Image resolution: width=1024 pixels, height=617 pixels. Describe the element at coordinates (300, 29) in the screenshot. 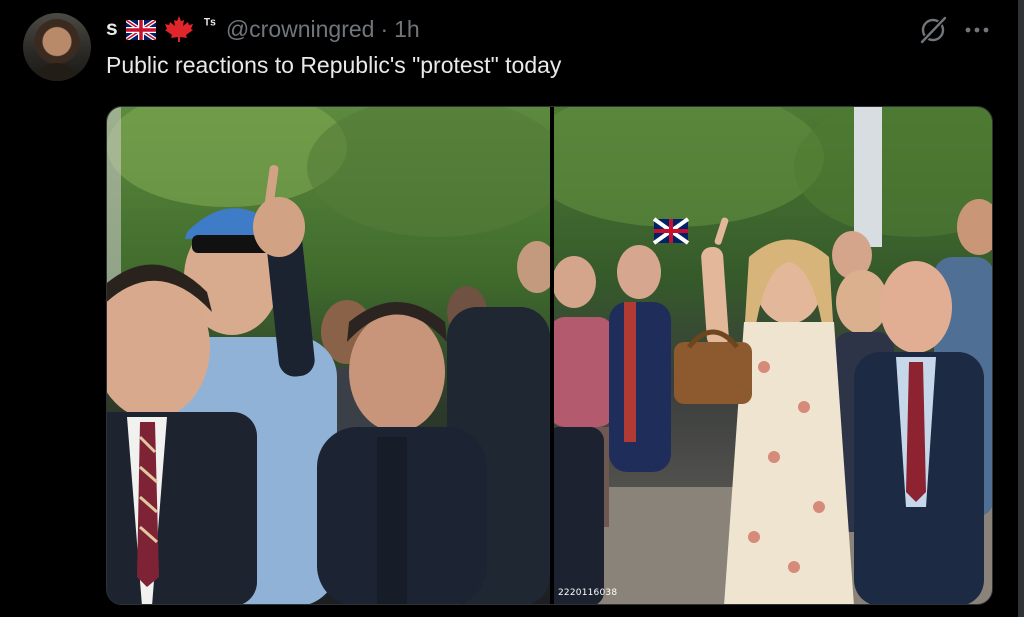

I see `author-handle: @crowningred` at that location.